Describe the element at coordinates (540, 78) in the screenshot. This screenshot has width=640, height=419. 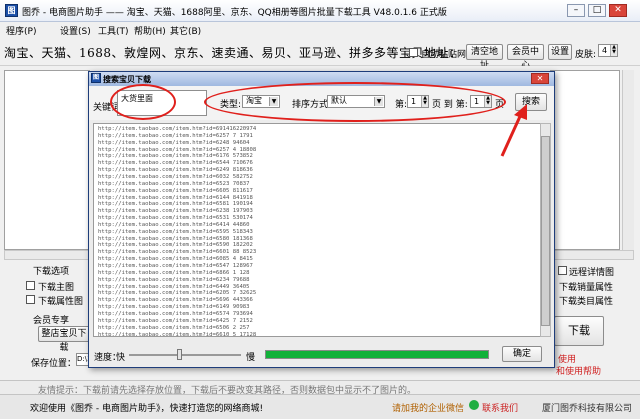
I see `dialog-close-button: ✕` at that location.